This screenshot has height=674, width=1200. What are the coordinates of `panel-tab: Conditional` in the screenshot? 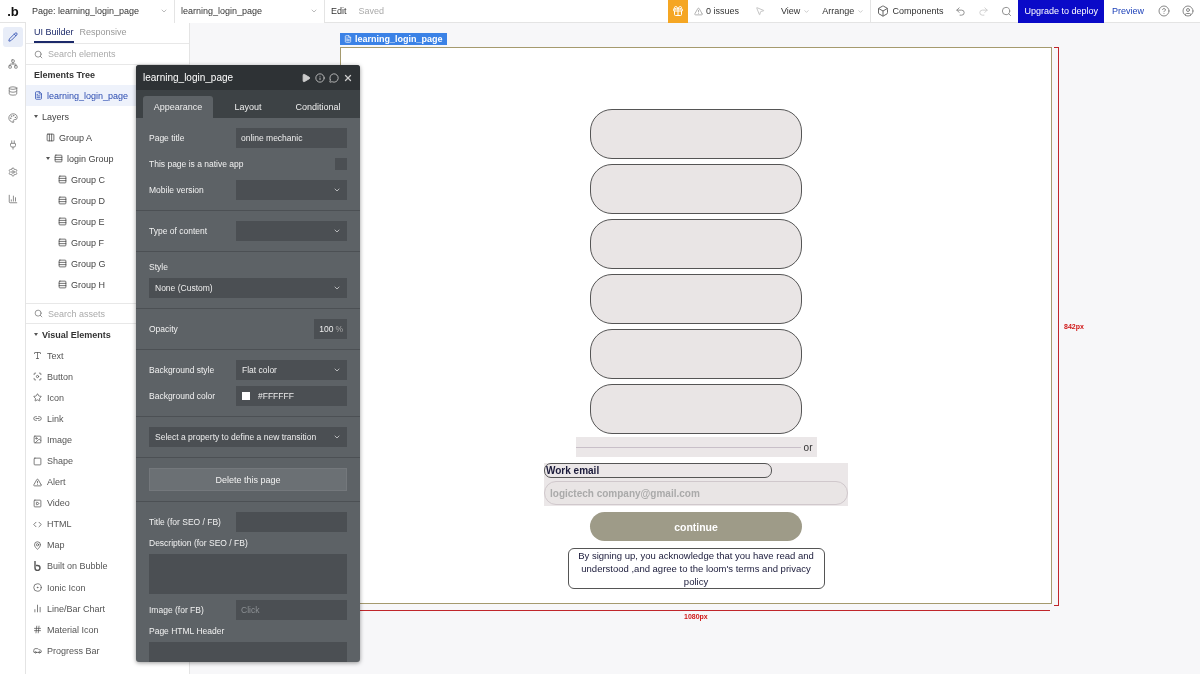 It's located at (318, 107).